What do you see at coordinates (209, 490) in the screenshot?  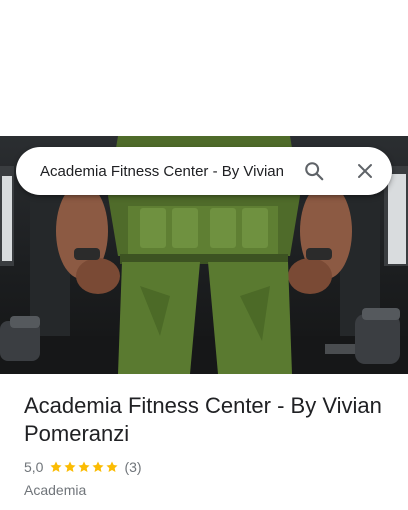 I see `place-category: Academia` at bounding box center [209, 490].